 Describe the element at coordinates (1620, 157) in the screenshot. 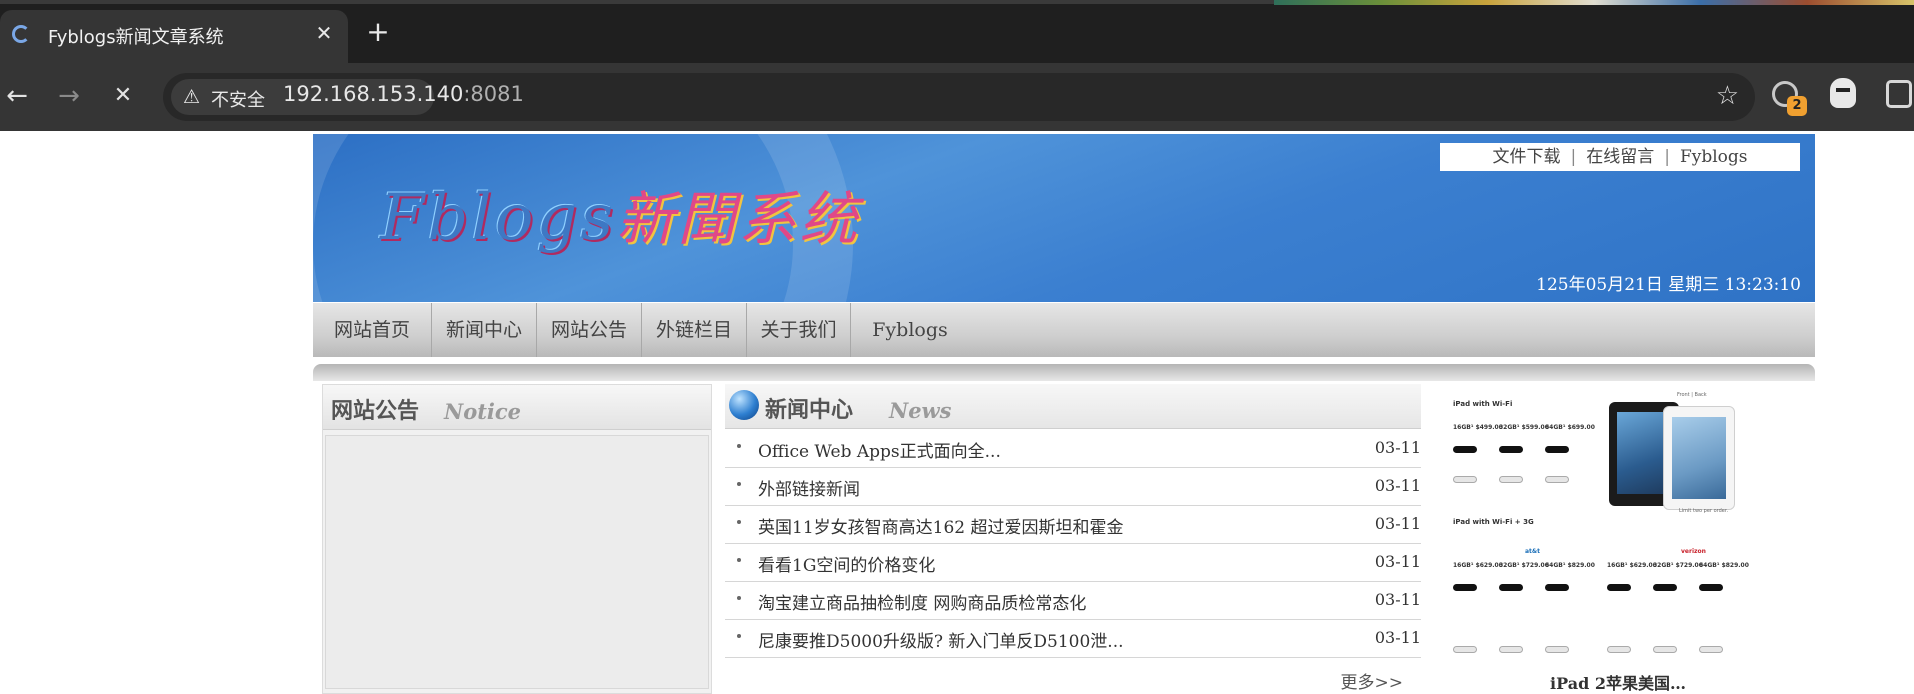

I see `top-link-guestbook: 在线留言` at that location.